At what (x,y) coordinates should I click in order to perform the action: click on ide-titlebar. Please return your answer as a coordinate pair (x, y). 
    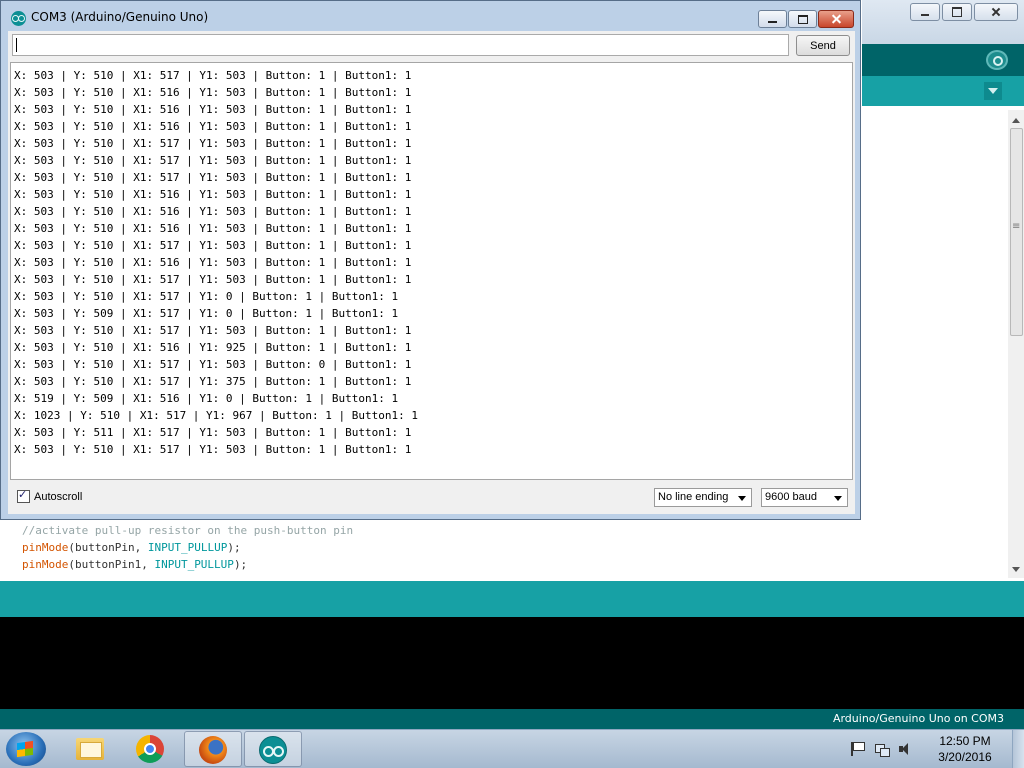
    Looking at the image, I should click on (943, 22).